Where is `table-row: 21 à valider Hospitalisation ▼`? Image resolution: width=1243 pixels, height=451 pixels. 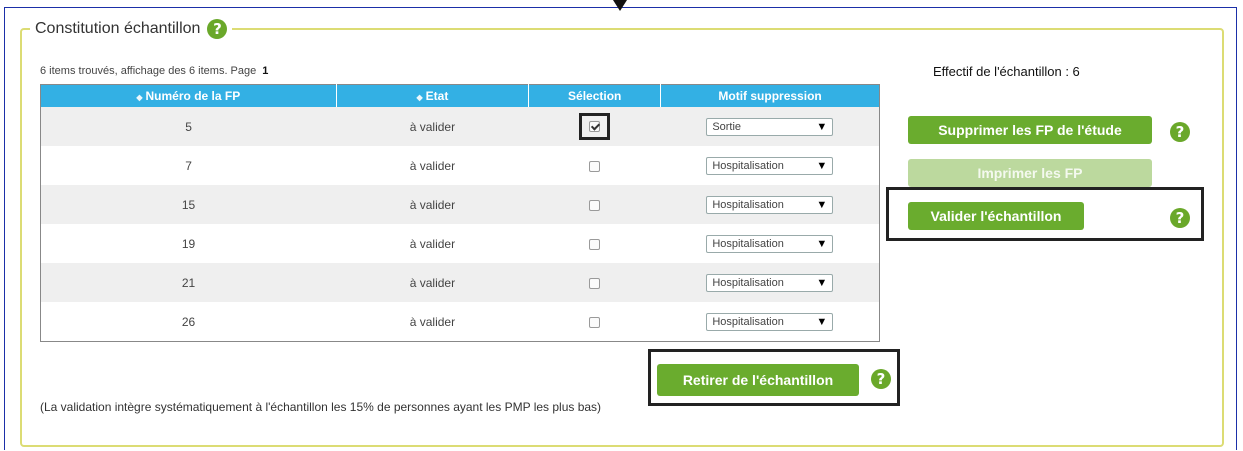
table-row: 21 à valider Hospitalisation ▼ is located at coordinates (460, 282).